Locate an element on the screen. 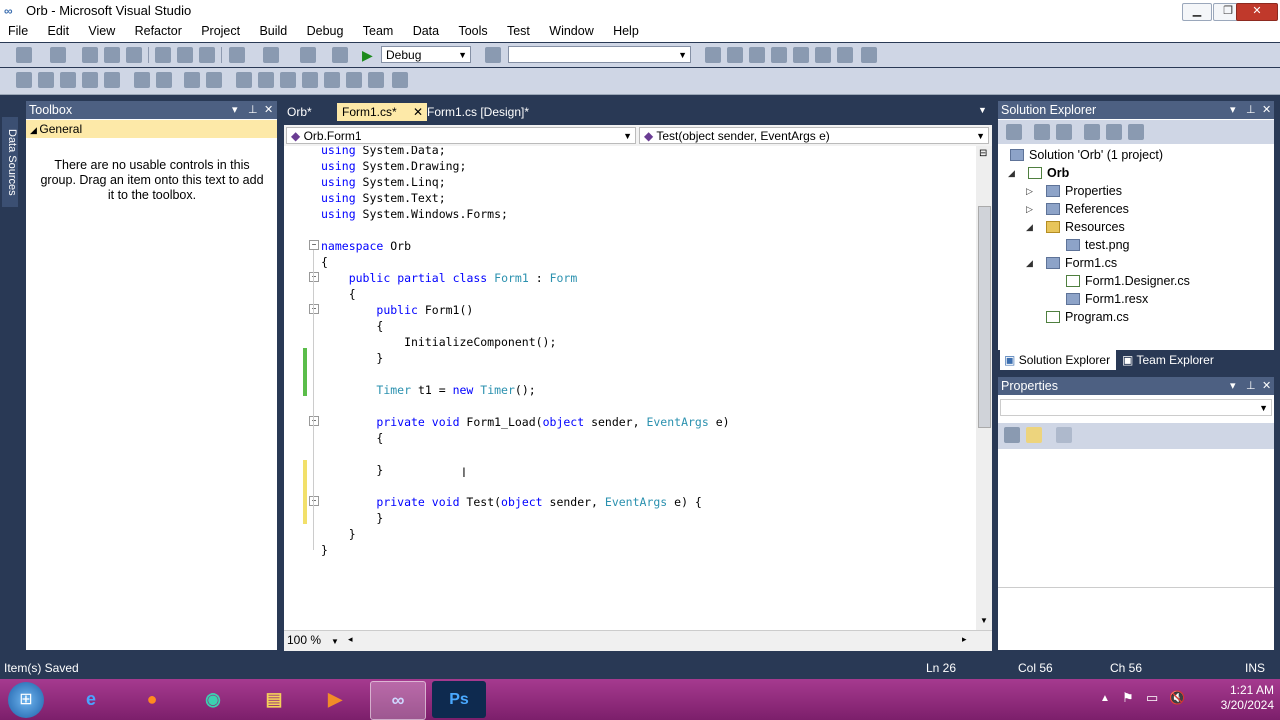 This screenshot has width=1280, height=720. uncomment-icon is located at coordinates (214, 80).